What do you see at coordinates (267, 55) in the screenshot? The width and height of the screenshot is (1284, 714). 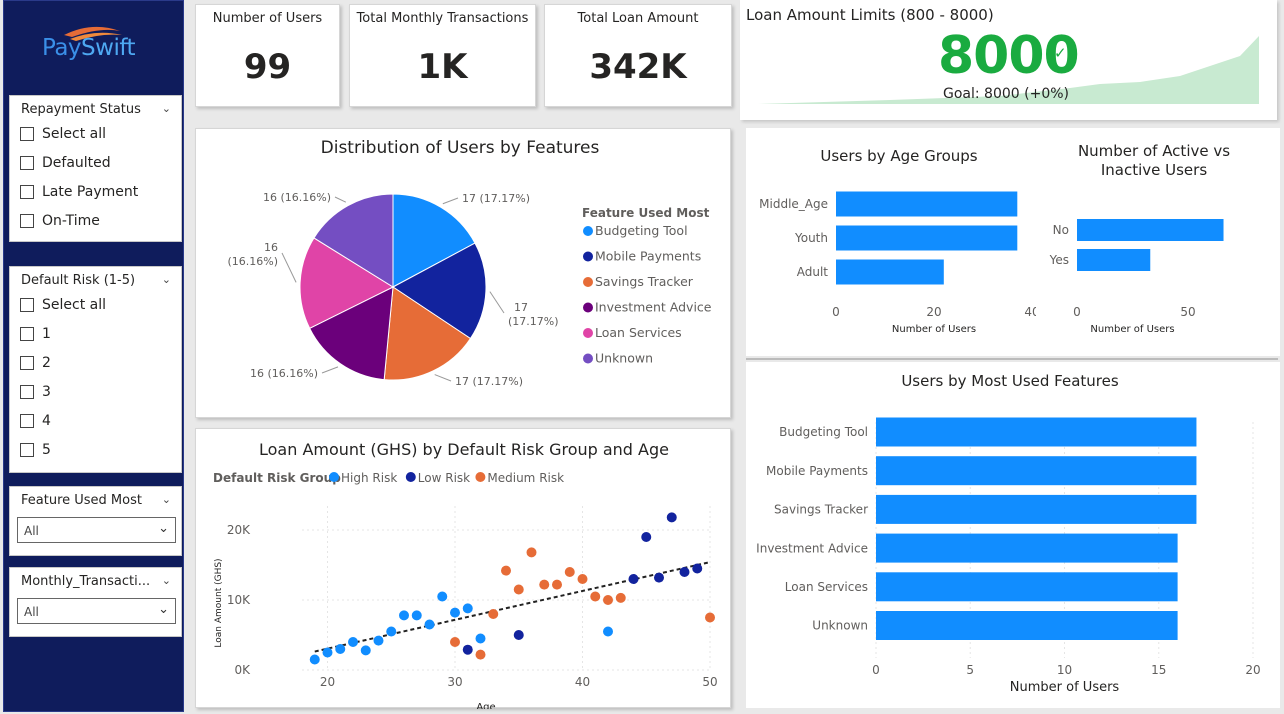 I see `kpi-users-card: Number of Users 99` at bounding box center [267, 55].